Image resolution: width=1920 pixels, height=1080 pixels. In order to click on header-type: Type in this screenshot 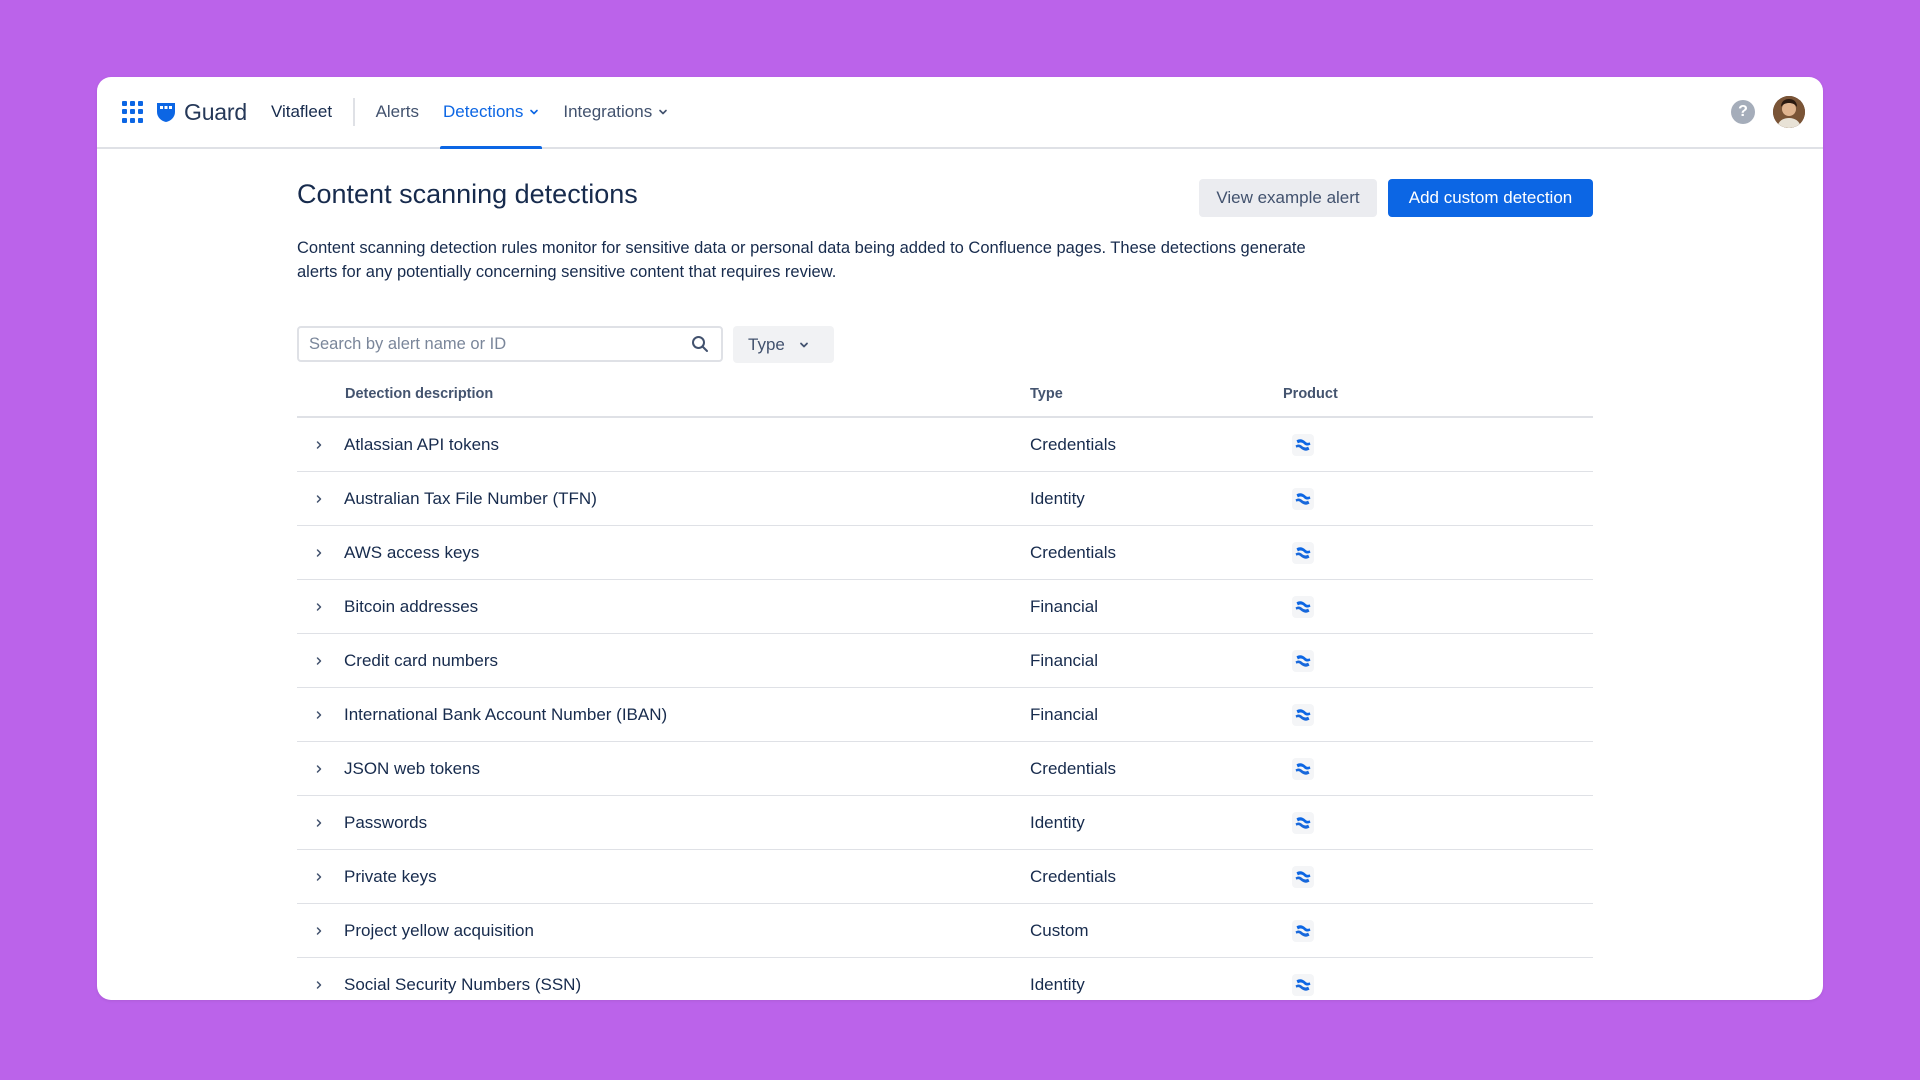, I will do `click(1046, 394)`.